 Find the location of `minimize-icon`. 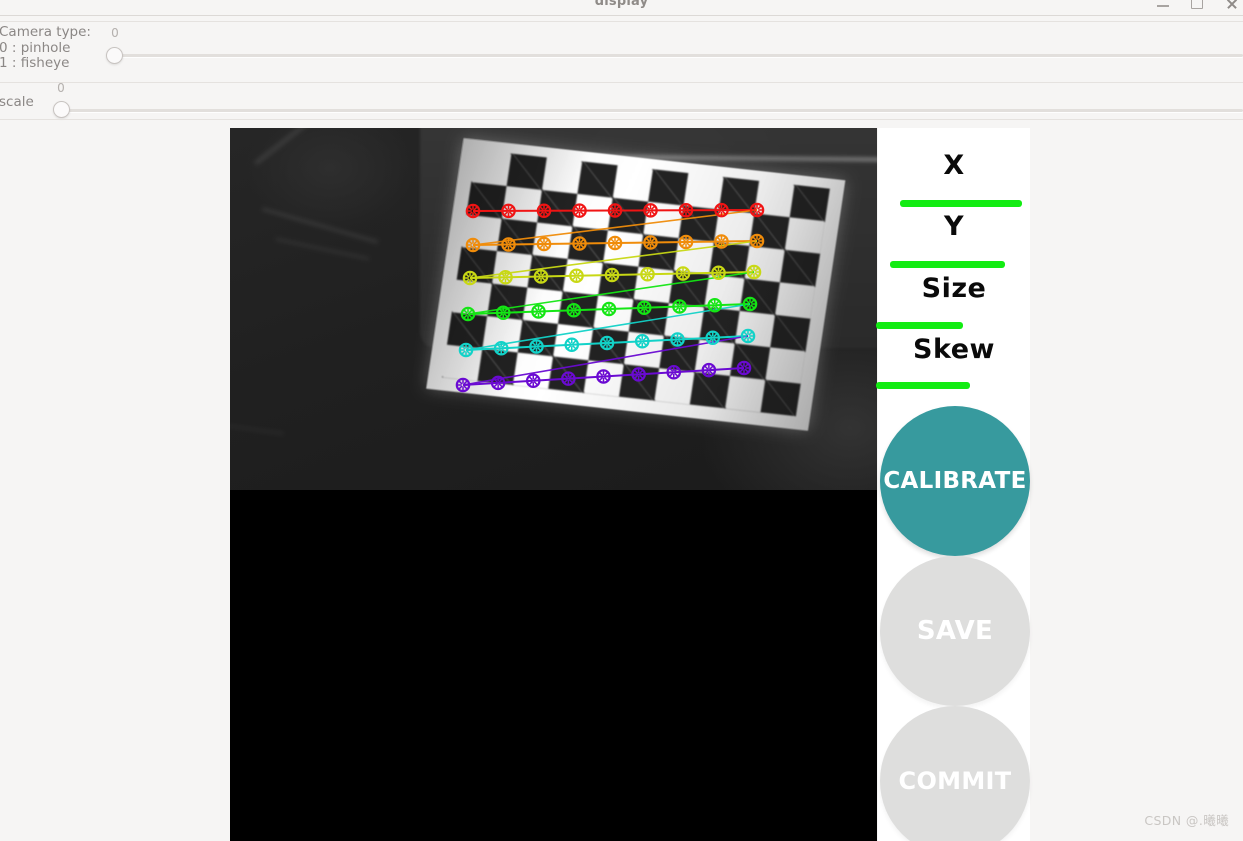

minimize-icon is located at coordinates (1163, 6).